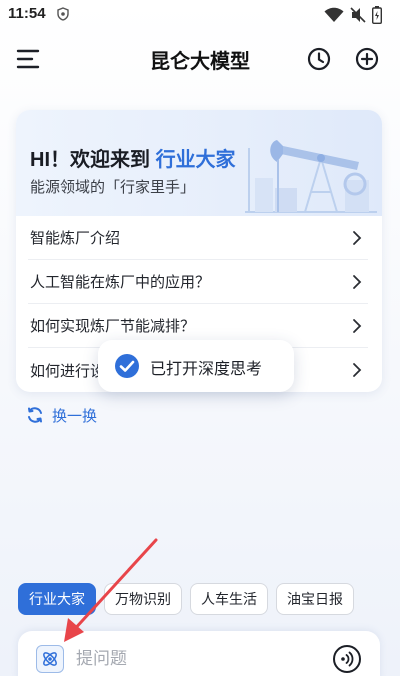 The width and height of the screenshot is (400, 676). I want to click on welcome-subtitle: 能源领域的「行家里手」, so click(113, 187).